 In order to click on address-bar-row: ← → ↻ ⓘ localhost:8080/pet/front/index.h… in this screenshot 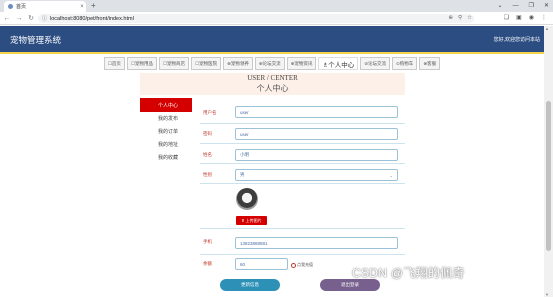, I will do `click(276, 18)`.